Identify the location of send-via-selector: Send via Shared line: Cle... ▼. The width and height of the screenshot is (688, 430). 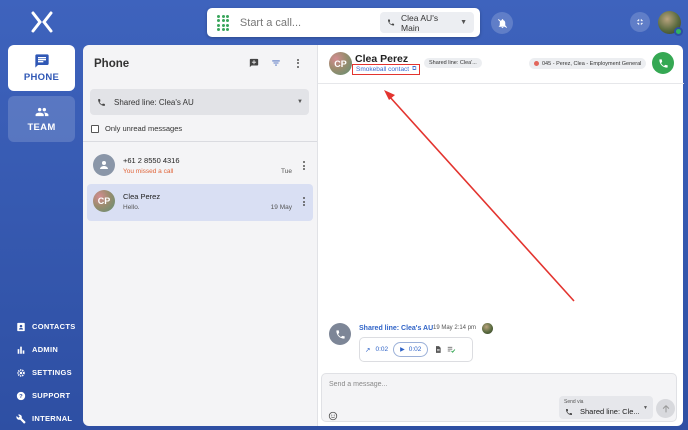
(606, 407).